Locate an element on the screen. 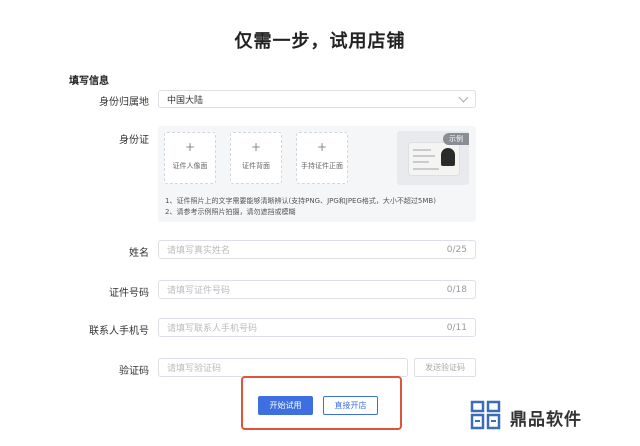 The height and width of the screenshot is (446, 640). region-value: 中国大陆 is located at coordinates (185, 100).